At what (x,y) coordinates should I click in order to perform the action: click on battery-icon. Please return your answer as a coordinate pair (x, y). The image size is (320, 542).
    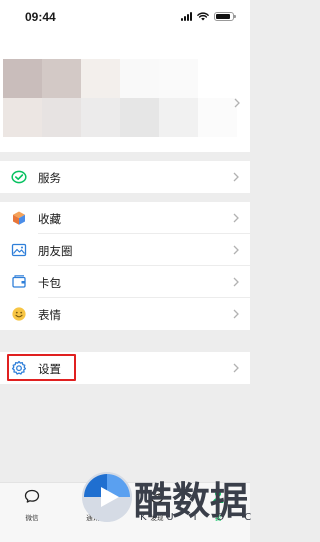
    Looking at the image, I should click on (225, 16).